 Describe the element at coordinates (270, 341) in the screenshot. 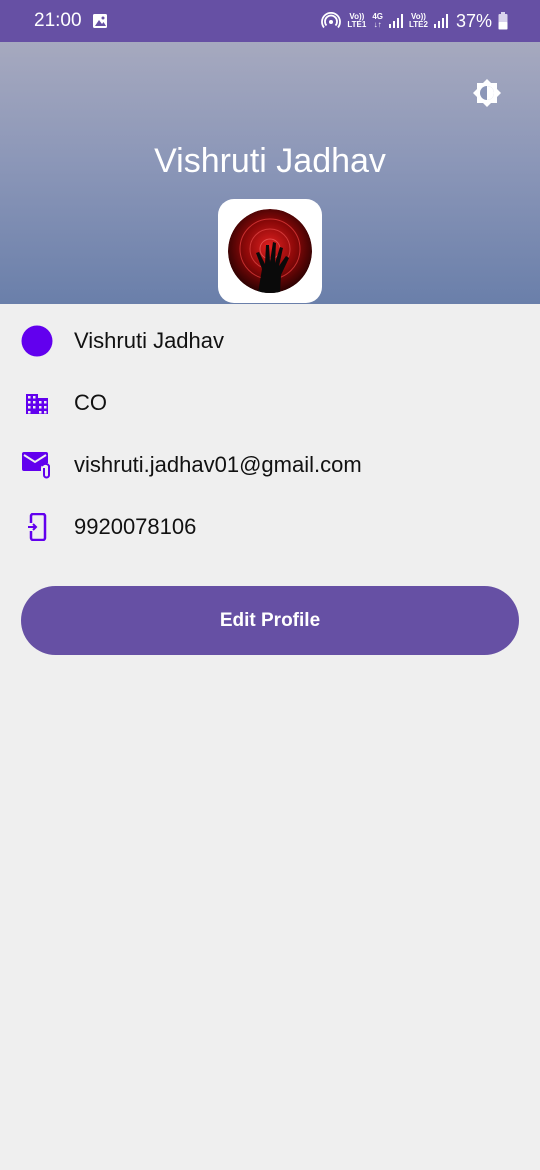

I see `name-row: Vishruti Jadhav` at that location.